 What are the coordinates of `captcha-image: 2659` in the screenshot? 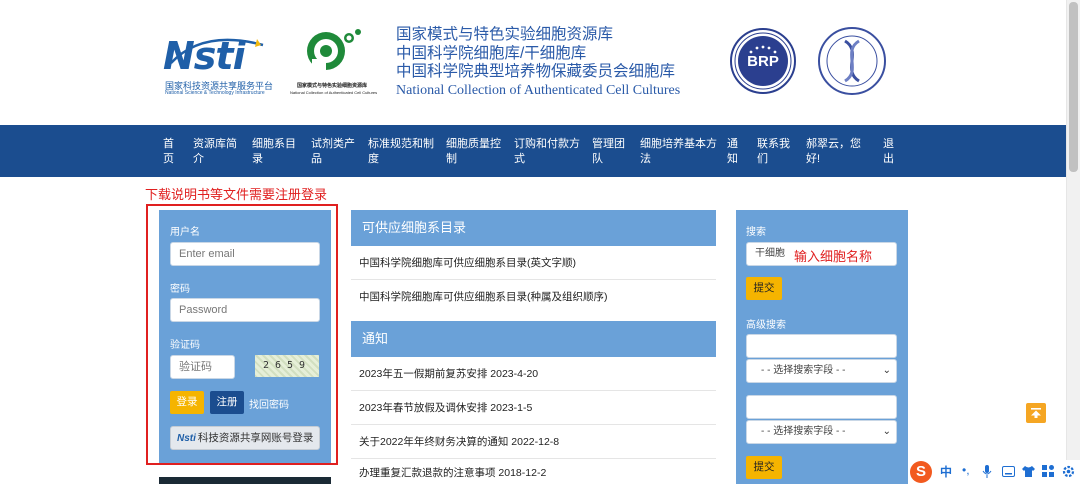 It's located at (287, 366).